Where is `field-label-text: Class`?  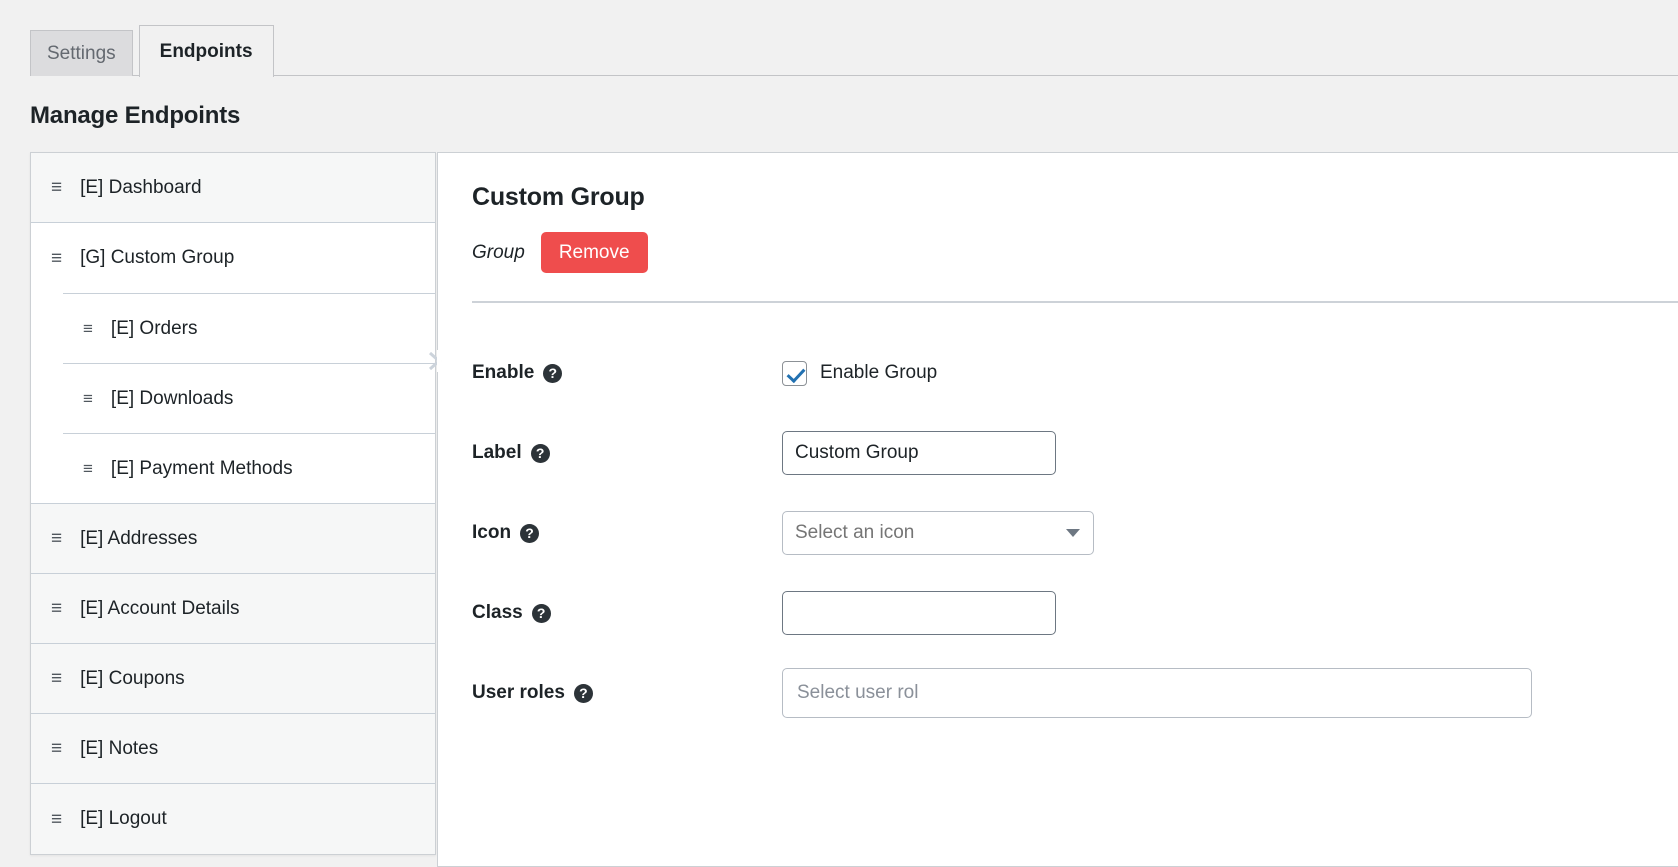
field-label-text: Class is located at coordinates (497, 612).